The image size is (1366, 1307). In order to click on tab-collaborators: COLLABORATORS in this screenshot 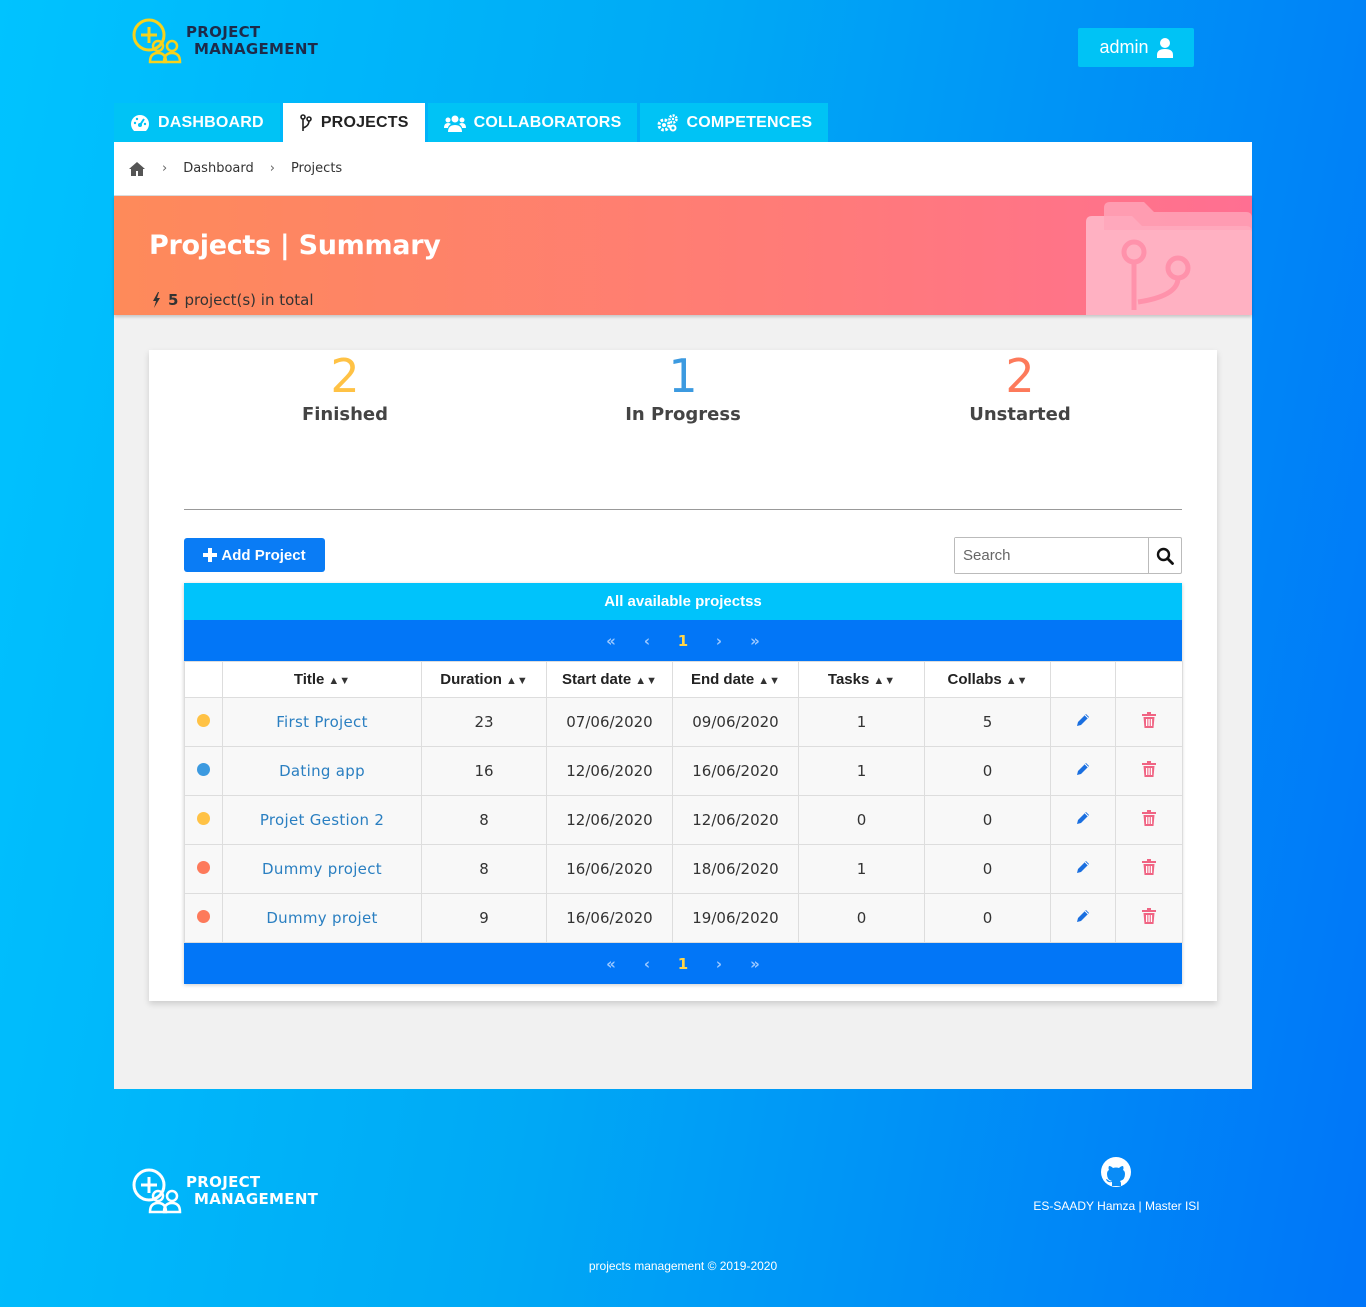, I will do `click(532, 122)`.